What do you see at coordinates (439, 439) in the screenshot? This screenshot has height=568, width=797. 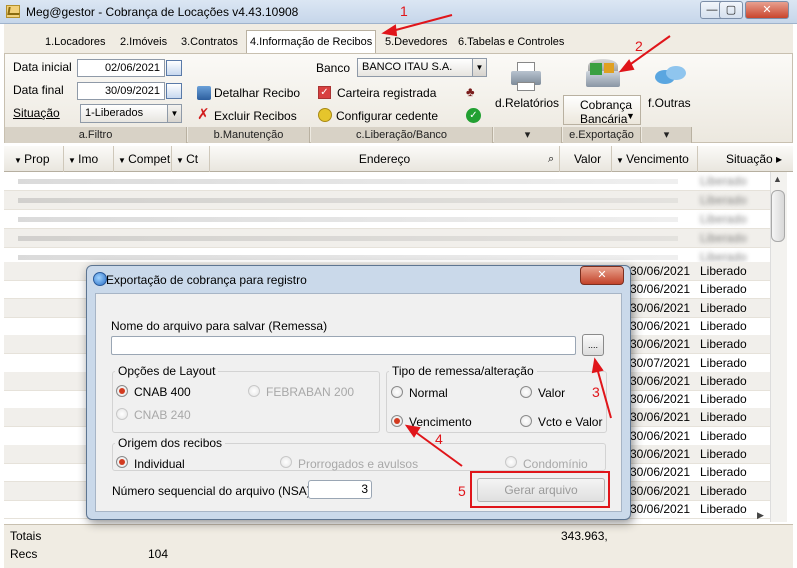 I see `annotation-number-4: 4` at bounding box center [439, 439].